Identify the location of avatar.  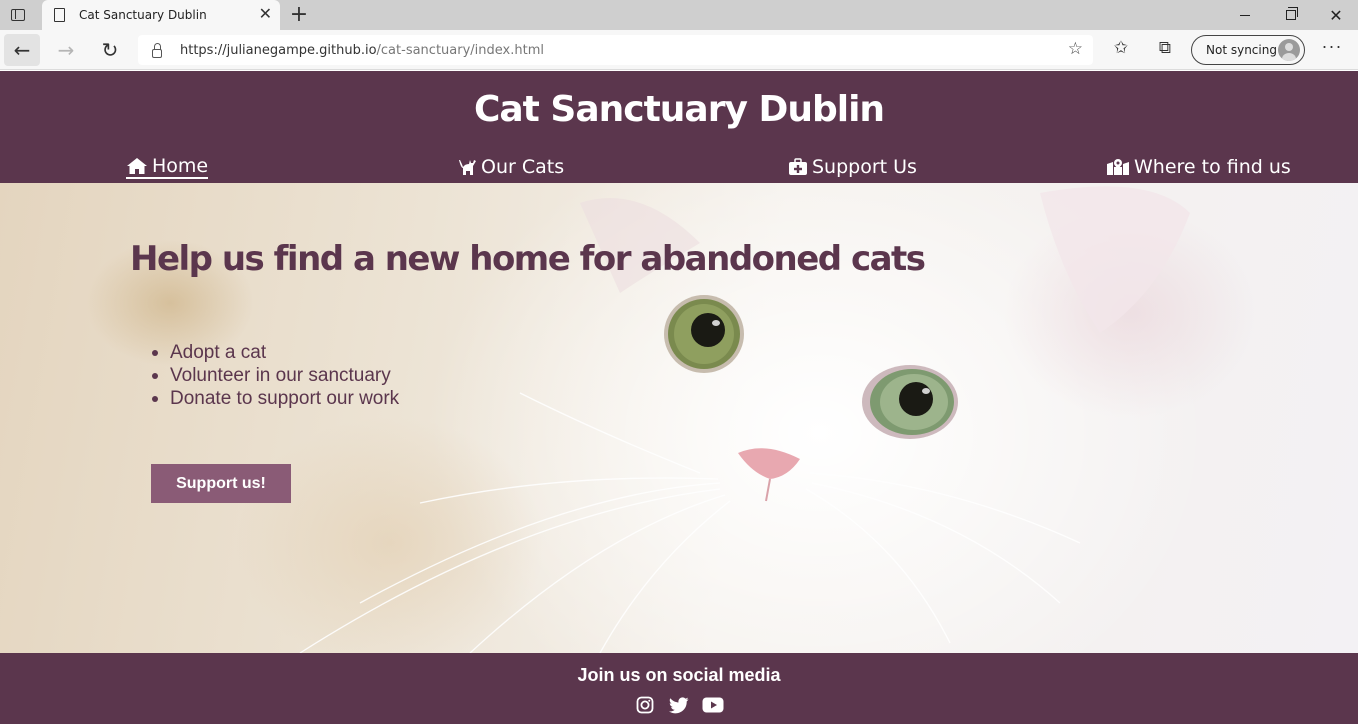
(1289, 50).